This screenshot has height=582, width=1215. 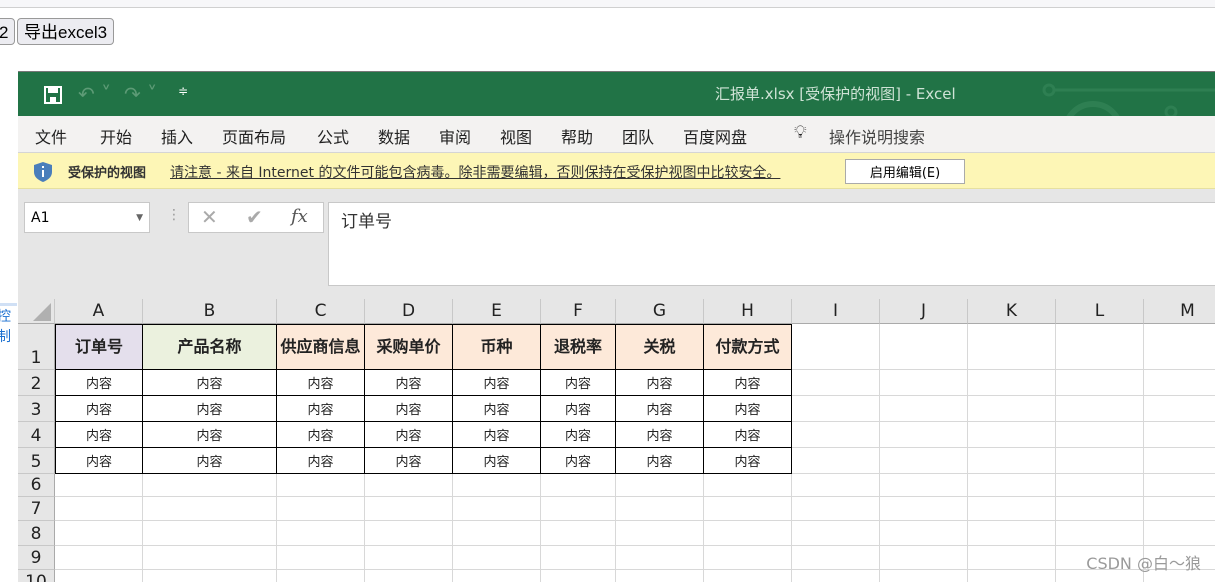 I want to click on chevron-down-icon: ▼, so click(x=139, y=218).